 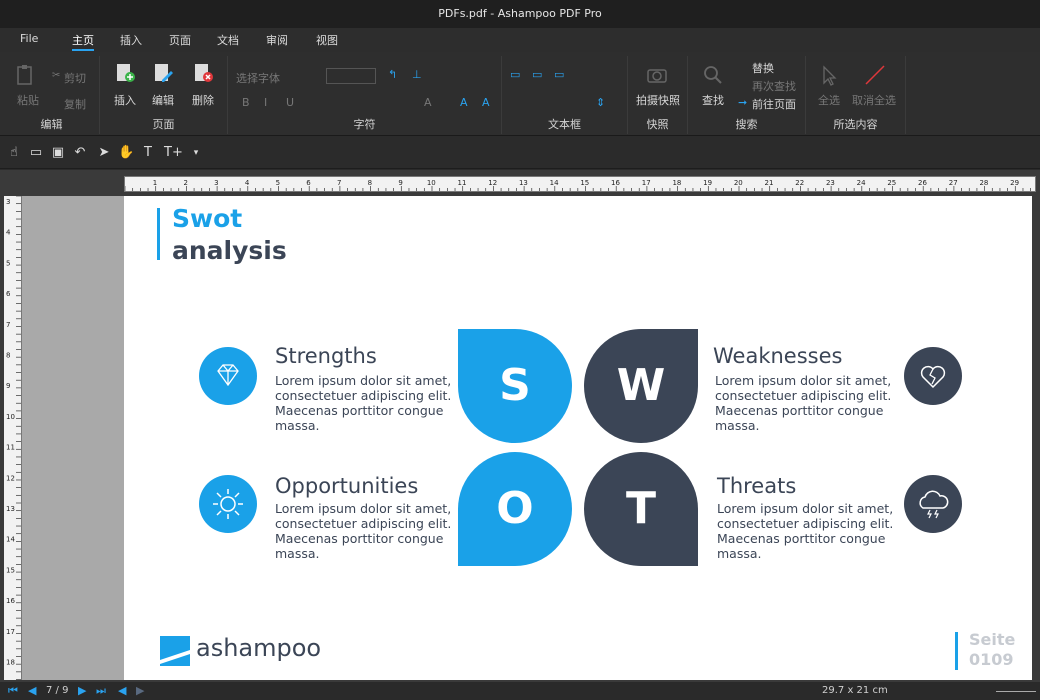 I want to click on font-size-input, so click(x=351, y=76).